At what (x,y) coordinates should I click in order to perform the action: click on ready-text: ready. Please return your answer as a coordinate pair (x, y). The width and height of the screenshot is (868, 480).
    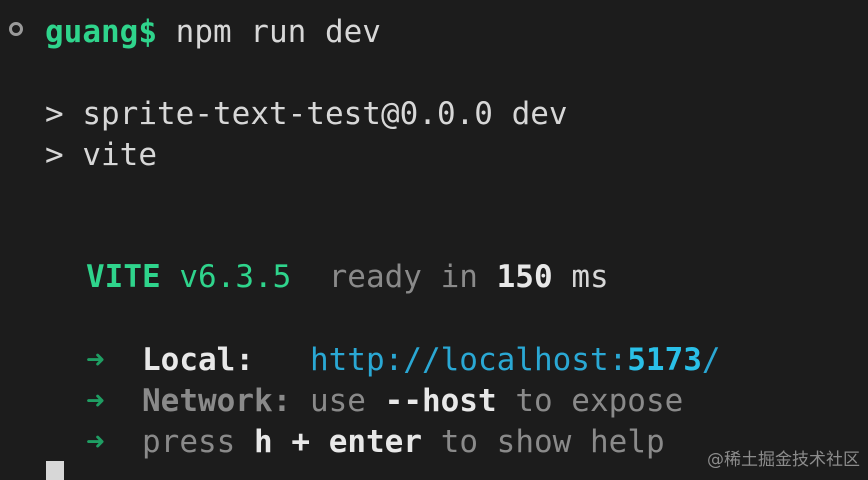
    Looking at the image, I should click on (375, 277).